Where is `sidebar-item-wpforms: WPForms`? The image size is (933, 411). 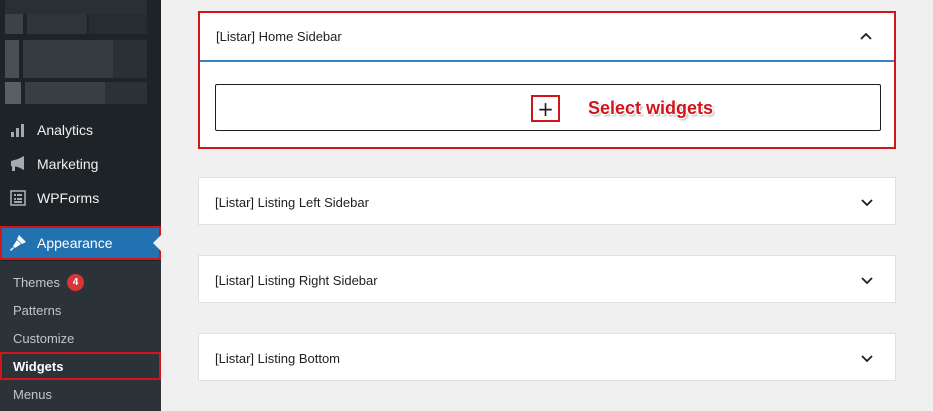
sidebar-item-wpforms: WPForms is located at coordinates (80, 198).